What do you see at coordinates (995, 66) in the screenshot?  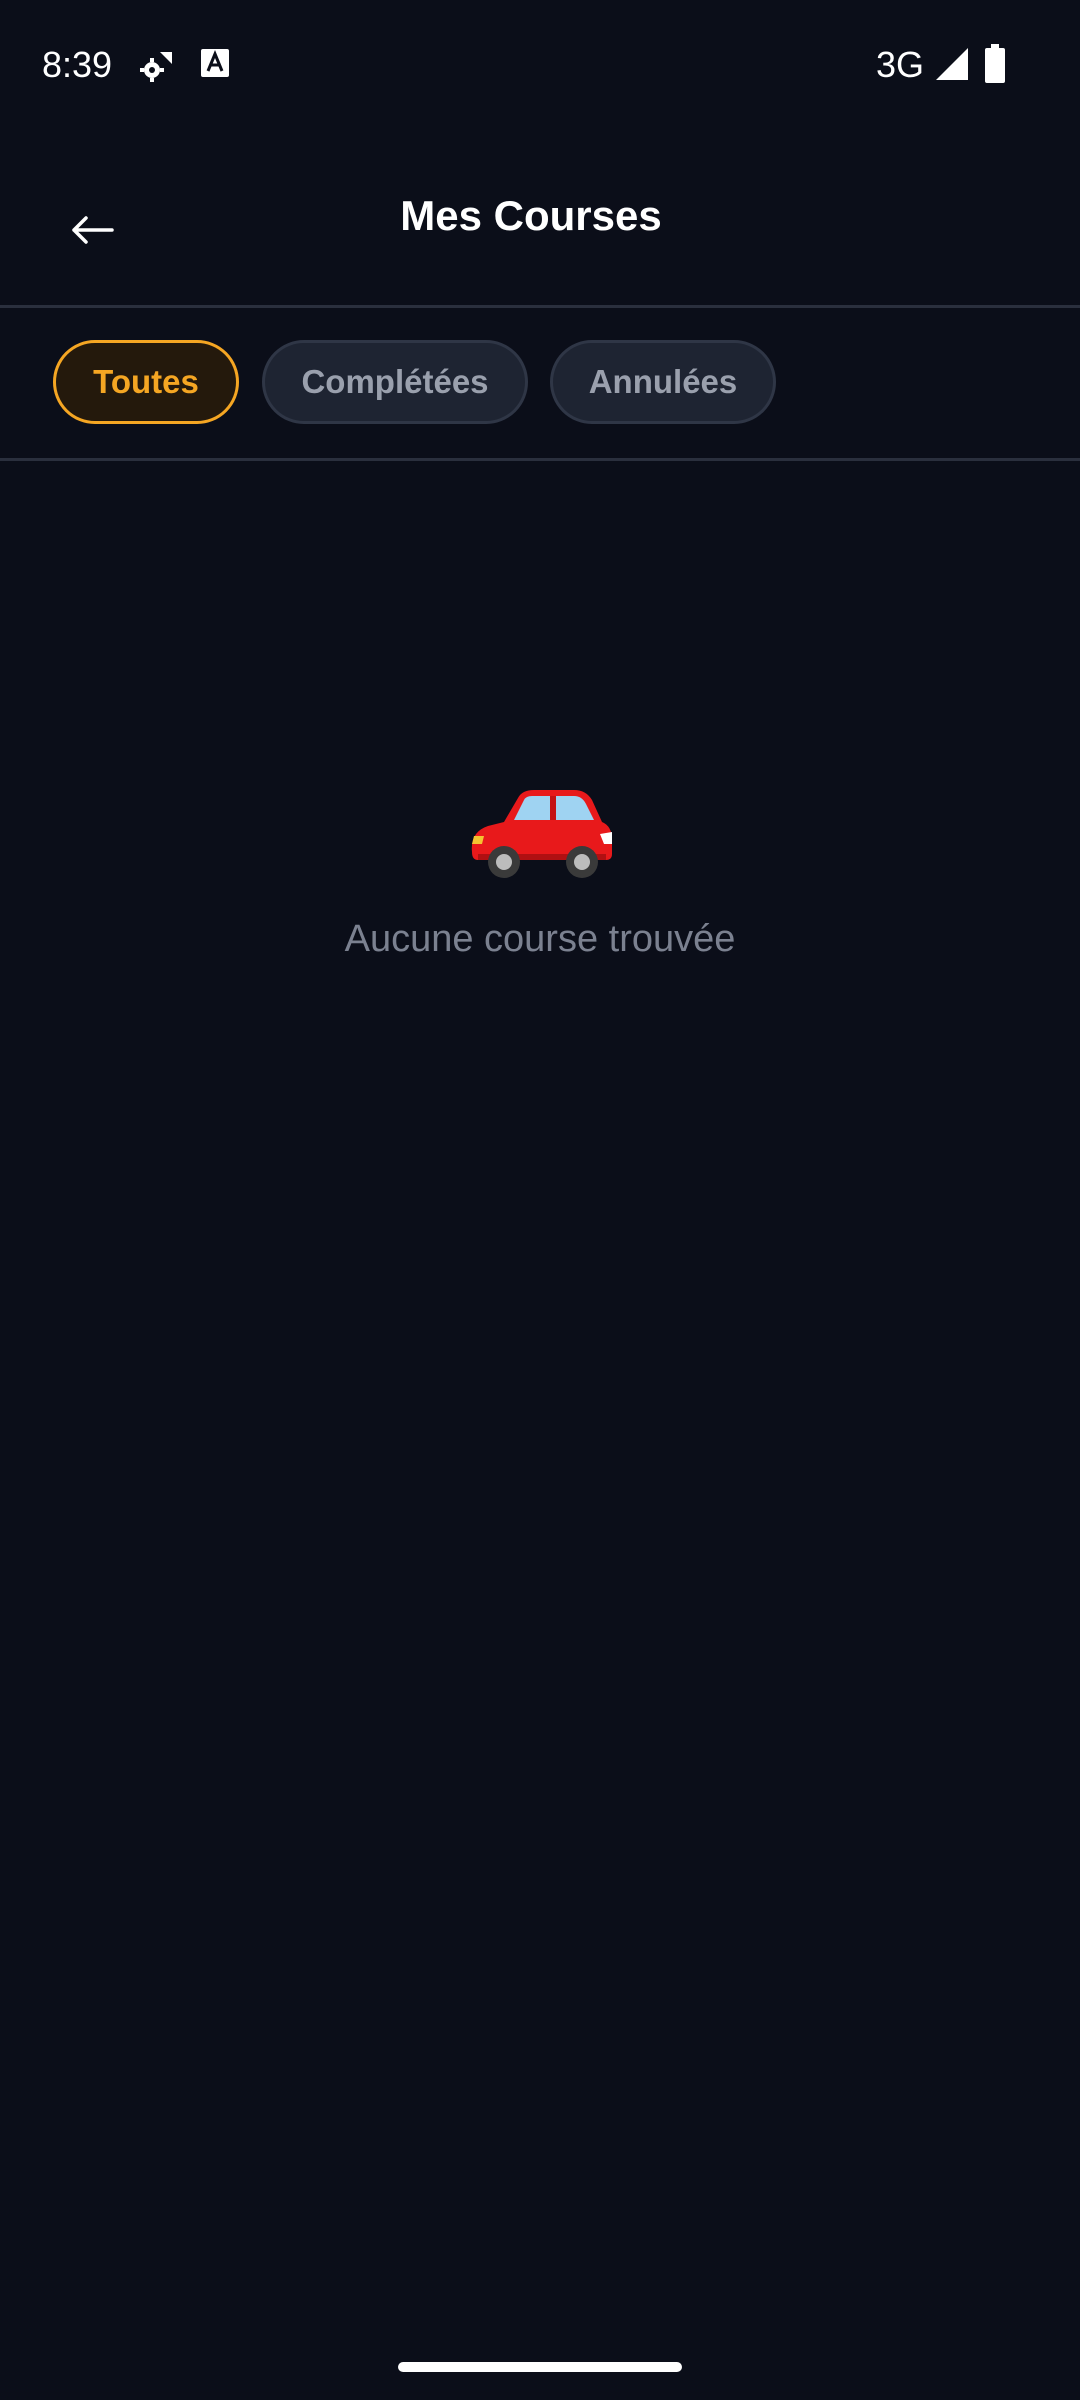 I see `battery-icon` at bounding box center [995, 66].